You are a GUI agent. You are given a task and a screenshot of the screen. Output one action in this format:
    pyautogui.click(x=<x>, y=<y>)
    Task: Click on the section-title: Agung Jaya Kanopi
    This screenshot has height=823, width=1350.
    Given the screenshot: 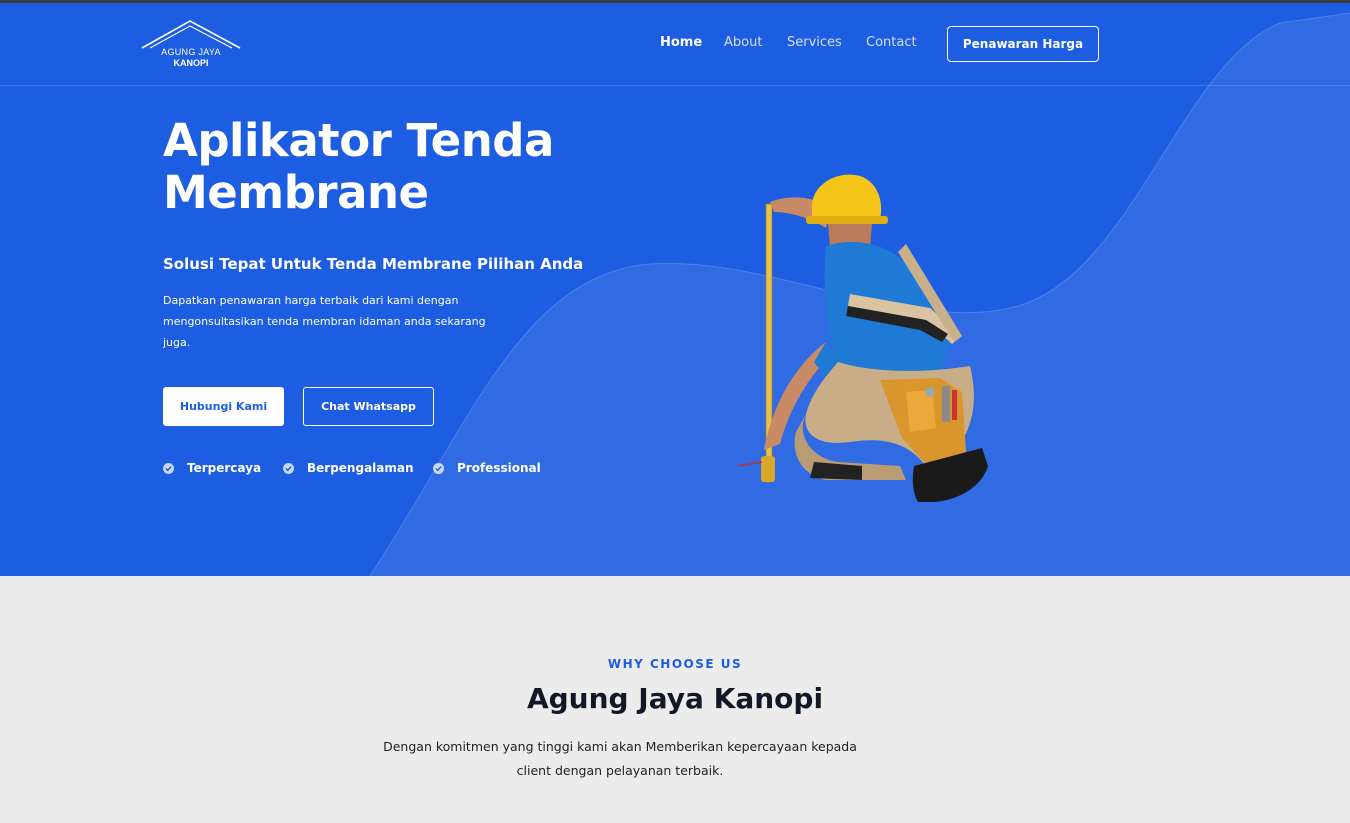 What is the action you would take?
    pyautogui.click(x=675, y=698)
    